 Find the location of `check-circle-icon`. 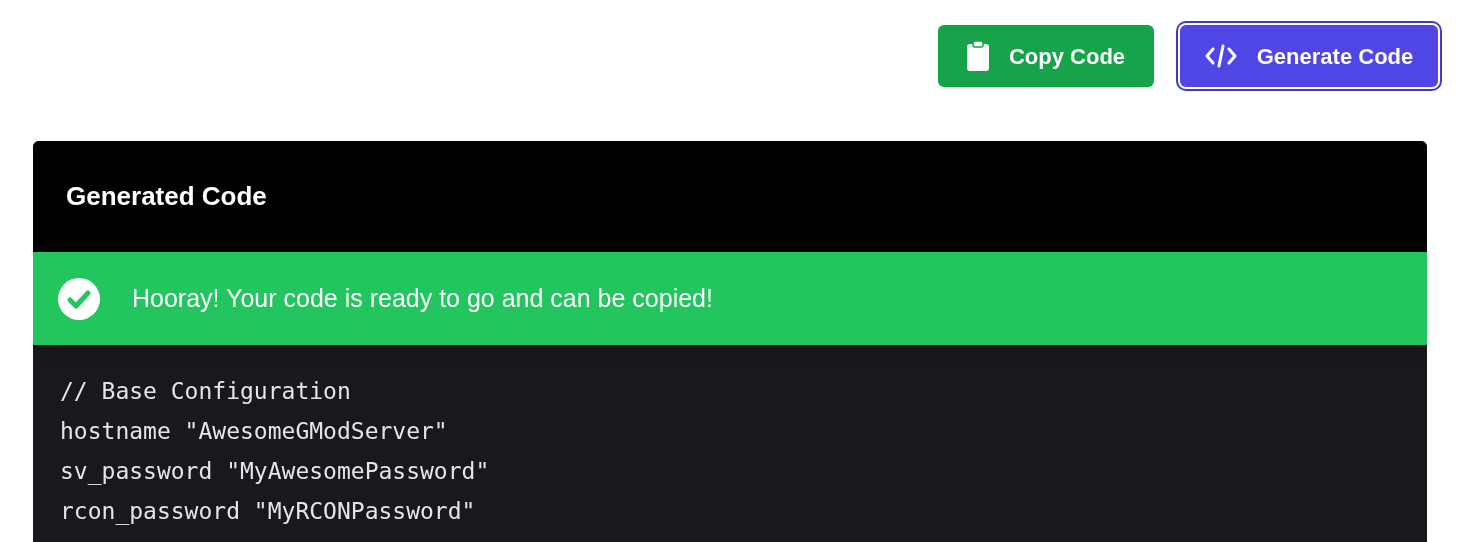

check-circle-icon is located at coordinates (79, 298).